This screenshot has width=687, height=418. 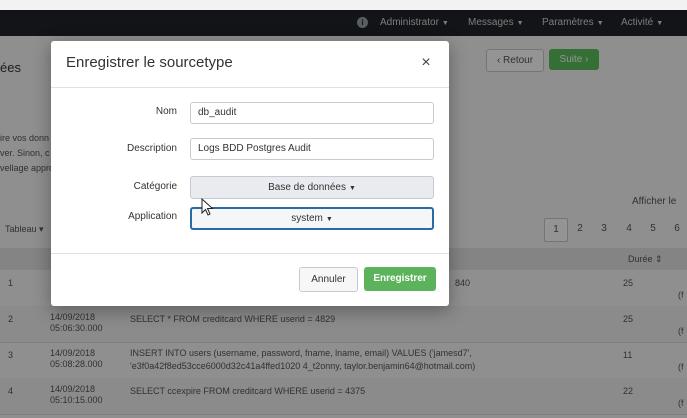 What do you see at coordinates (207, 207) in the screenshot?
I see `mouse-cursor-icon` at bounding box center [207, 207].